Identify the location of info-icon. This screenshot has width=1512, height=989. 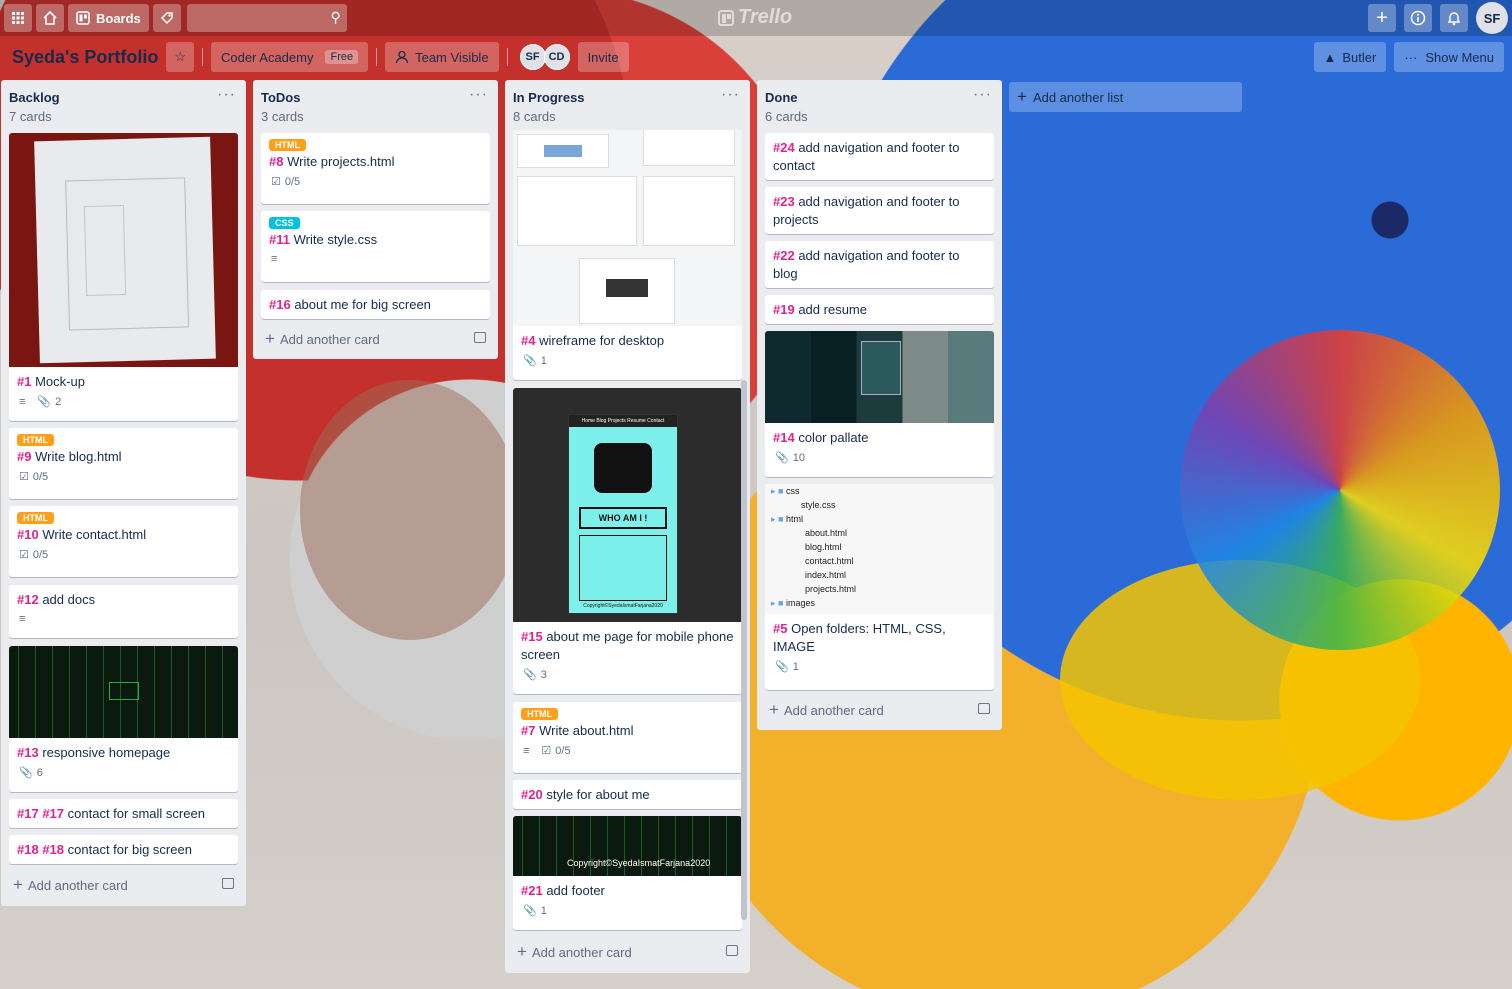
(1418, 18).